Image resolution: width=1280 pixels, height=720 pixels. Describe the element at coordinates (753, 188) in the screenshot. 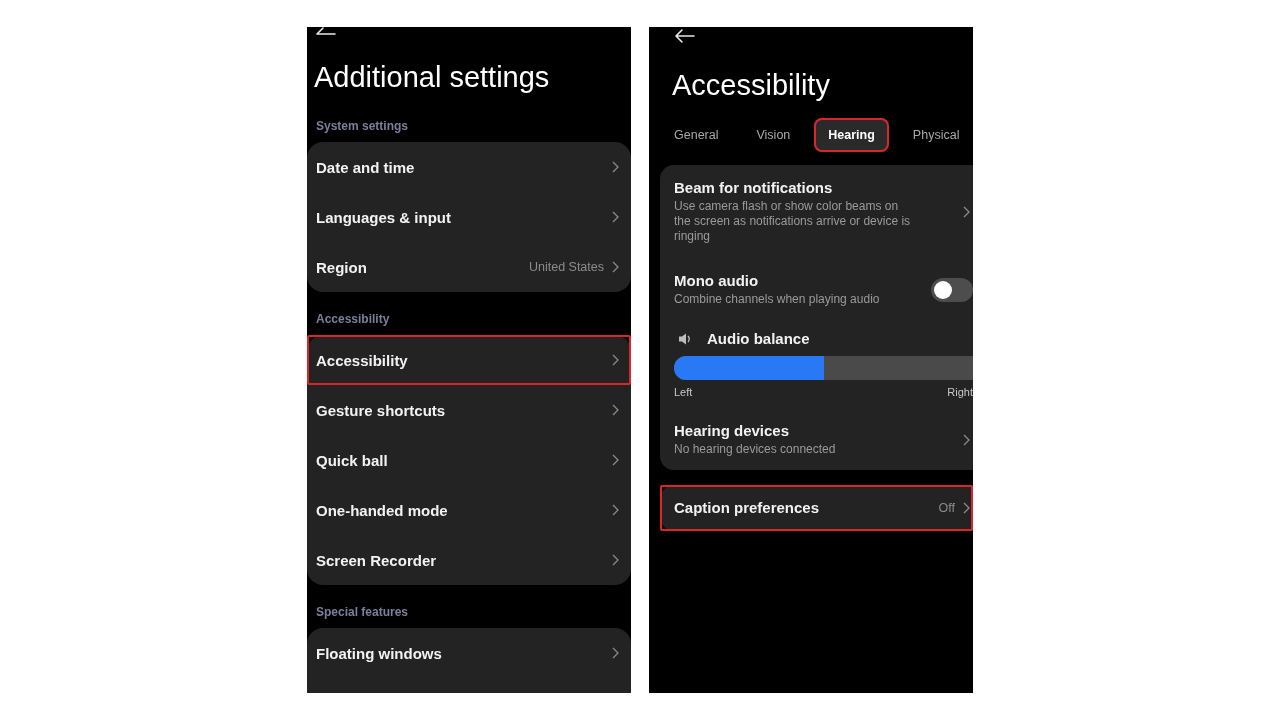

I see `item-title: Beam for notifications` at that location.